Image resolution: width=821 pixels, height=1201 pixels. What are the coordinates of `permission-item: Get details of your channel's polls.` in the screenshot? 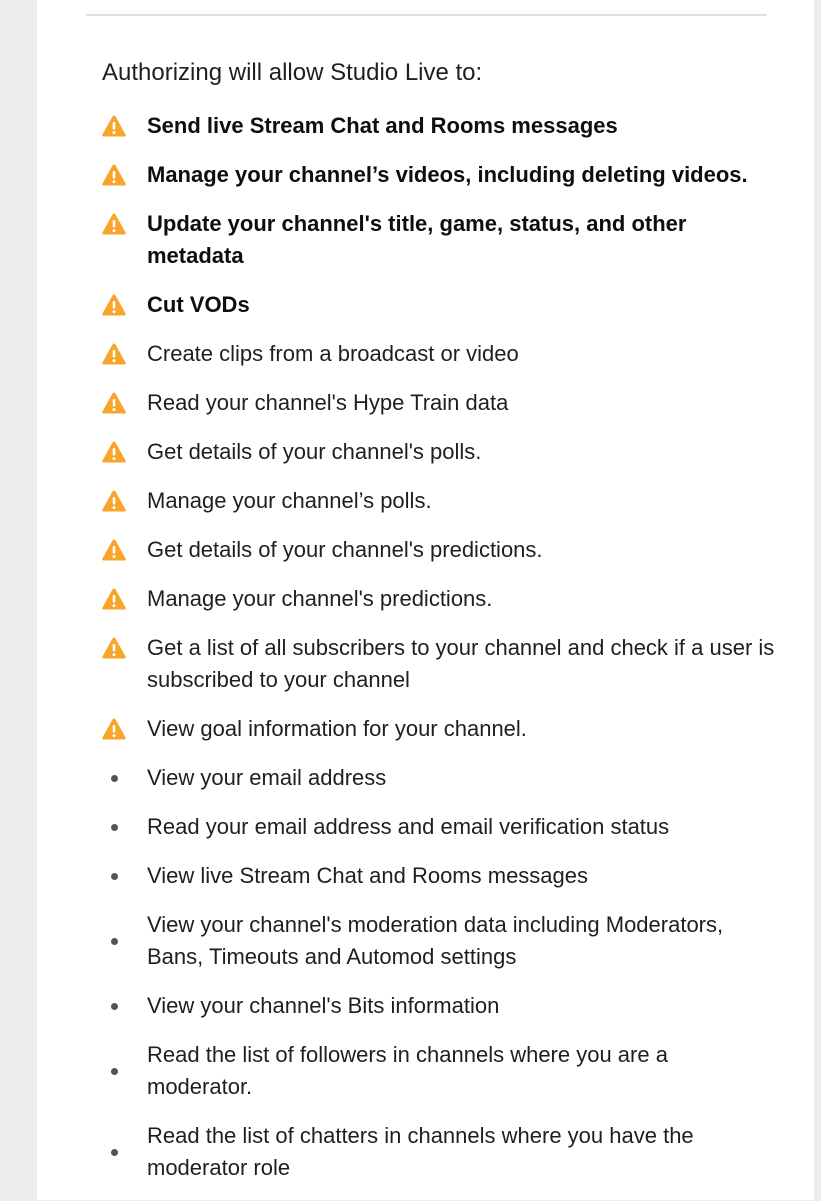 It's located at (437, 452).